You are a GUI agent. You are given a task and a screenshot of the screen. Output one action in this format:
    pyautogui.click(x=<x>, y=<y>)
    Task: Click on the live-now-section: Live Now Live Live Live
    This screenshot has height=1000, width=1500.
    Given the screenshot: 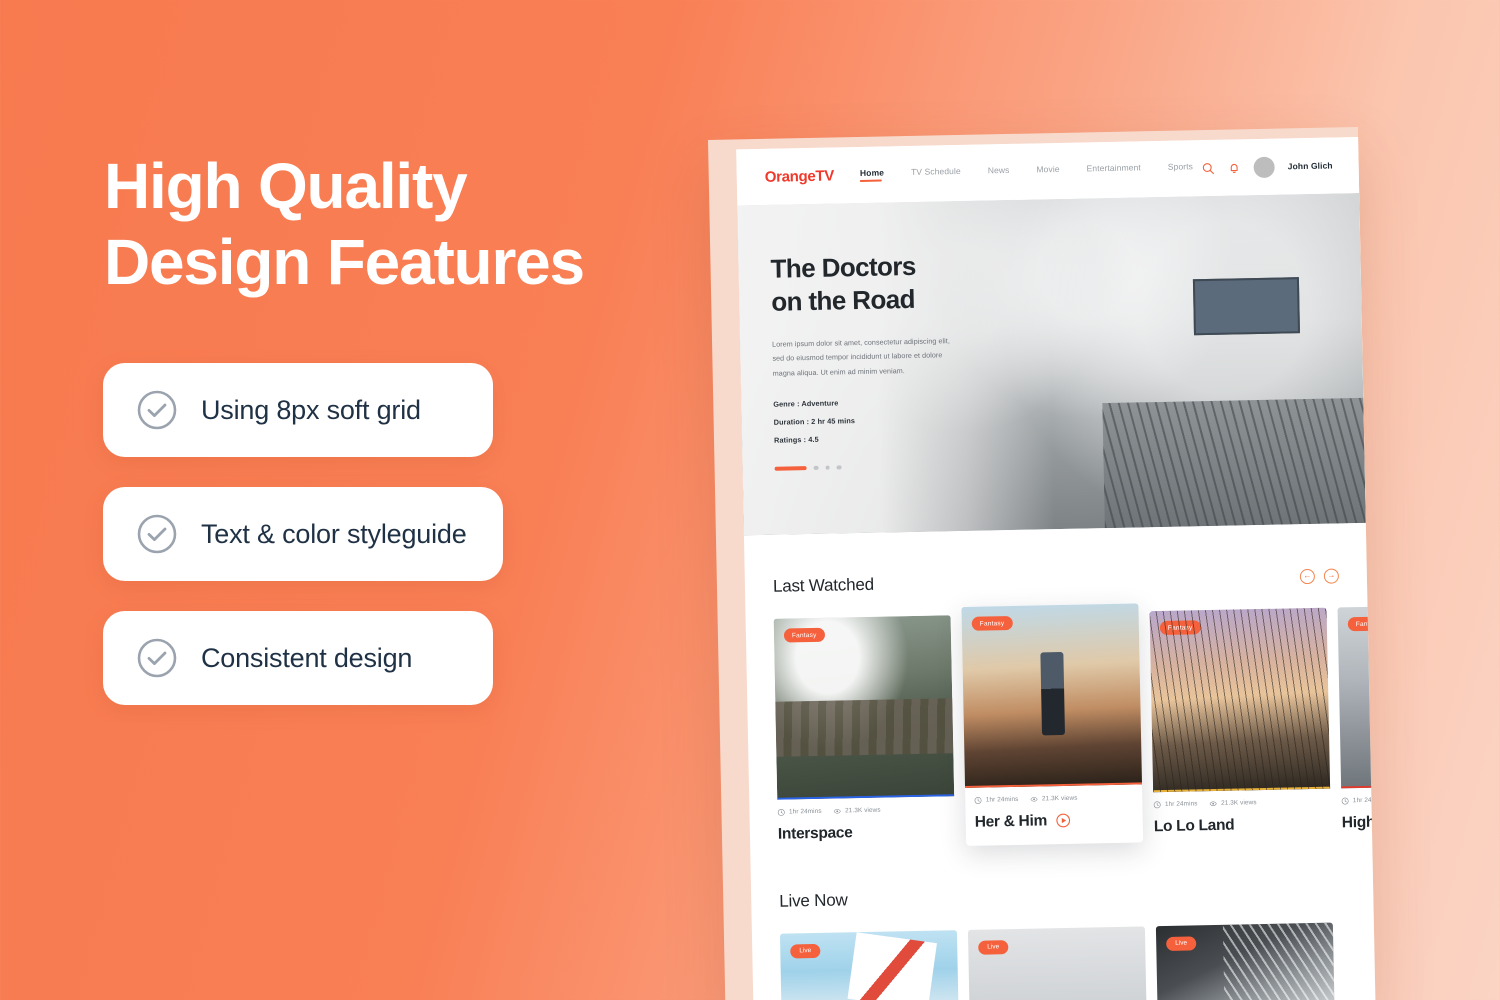 What is the action you would take?
    pyautogui.click(x=1063, y=939)
    